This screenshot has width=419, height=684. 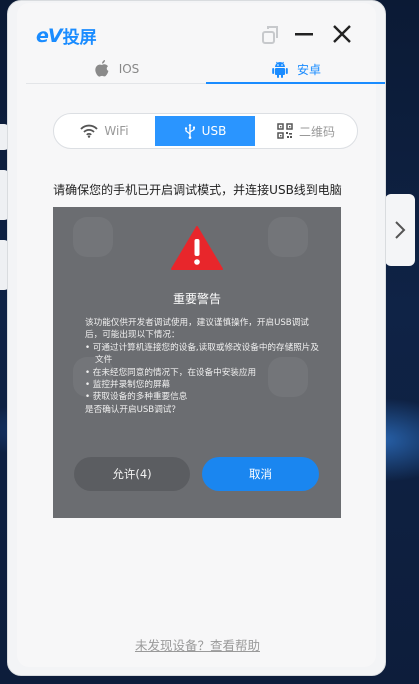 I want to click on qrcode-icon, so click(x=285, y=131).